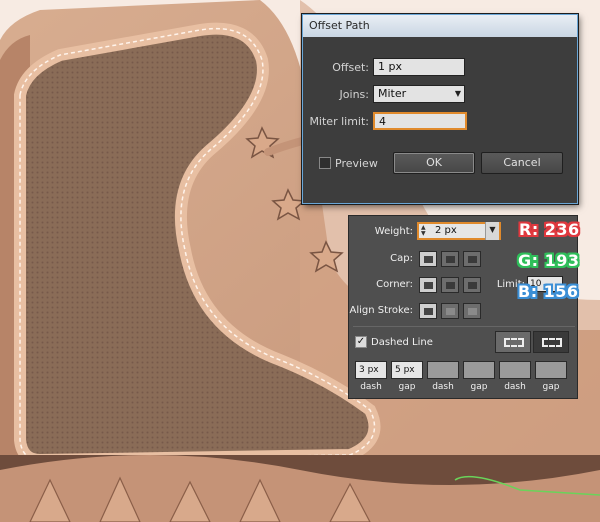 The image size is (600, 522). Describe the element at coordinates (446, 230) in the screenshot. I see `weight-value: 2 px` at that location.